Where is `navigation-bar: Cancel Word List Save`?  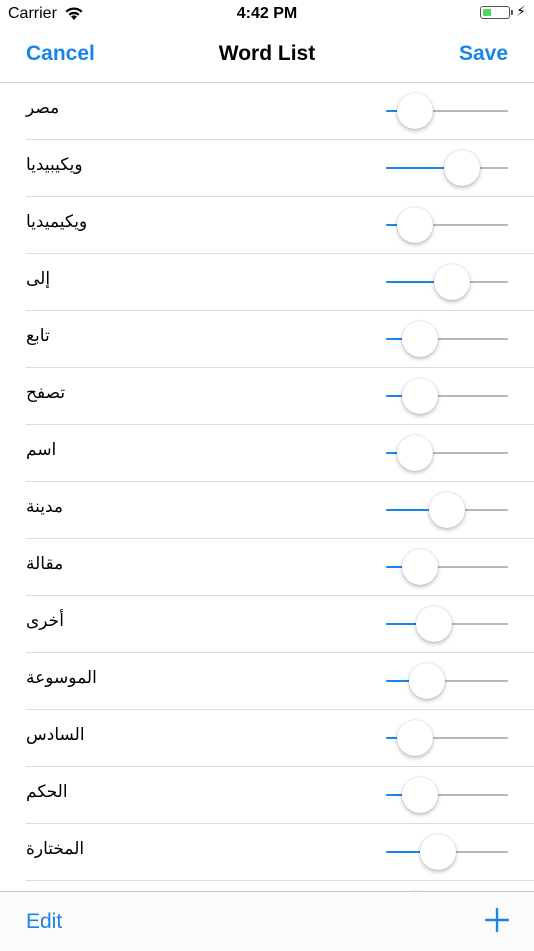 navigation-bar: Cancel Word List Save is located at coordinates (267, 55).